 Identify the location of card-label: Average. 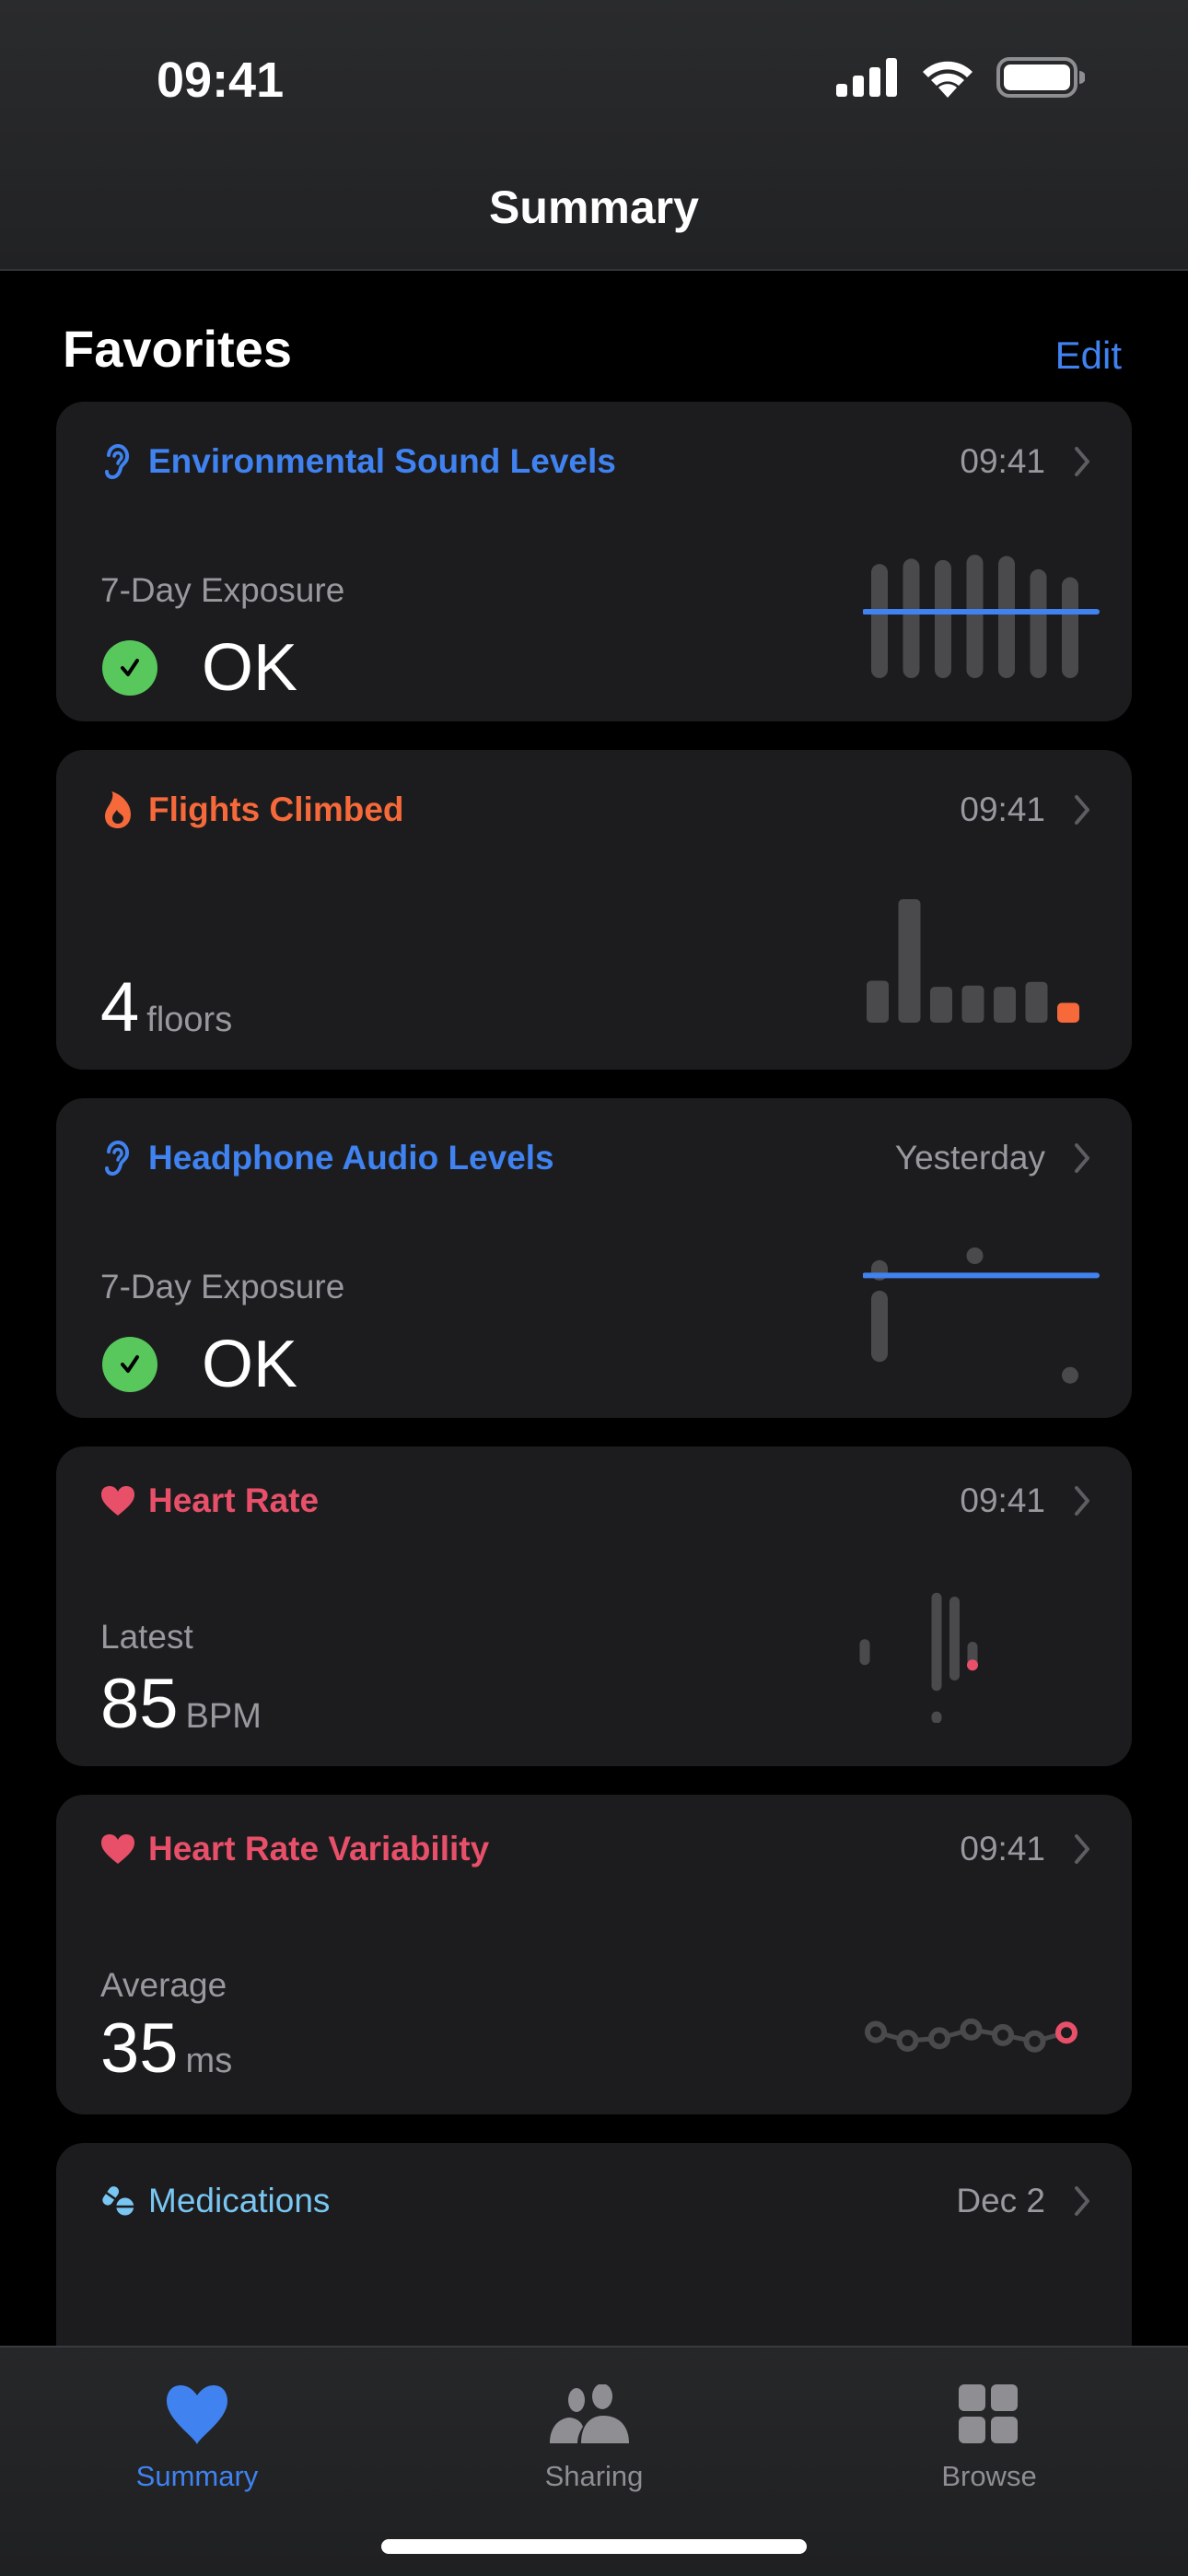
(163, 1985).